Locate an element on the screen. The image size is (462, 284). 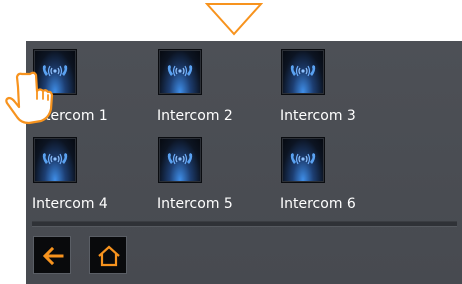
home-icon is located at coordinates (109, 256).